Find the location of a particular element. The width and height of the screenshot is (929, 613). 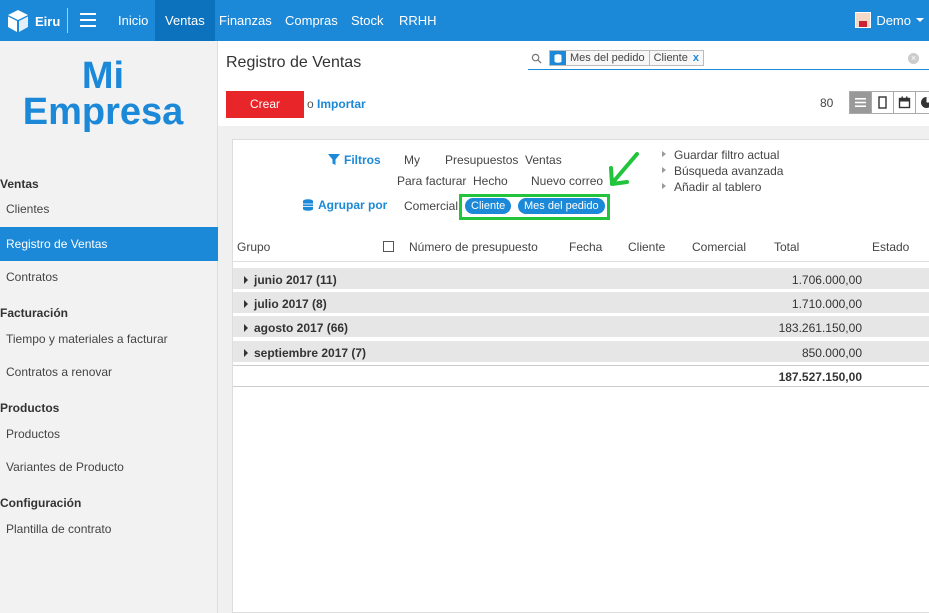

import-area: o Importar is located at coordinates (336, 104).